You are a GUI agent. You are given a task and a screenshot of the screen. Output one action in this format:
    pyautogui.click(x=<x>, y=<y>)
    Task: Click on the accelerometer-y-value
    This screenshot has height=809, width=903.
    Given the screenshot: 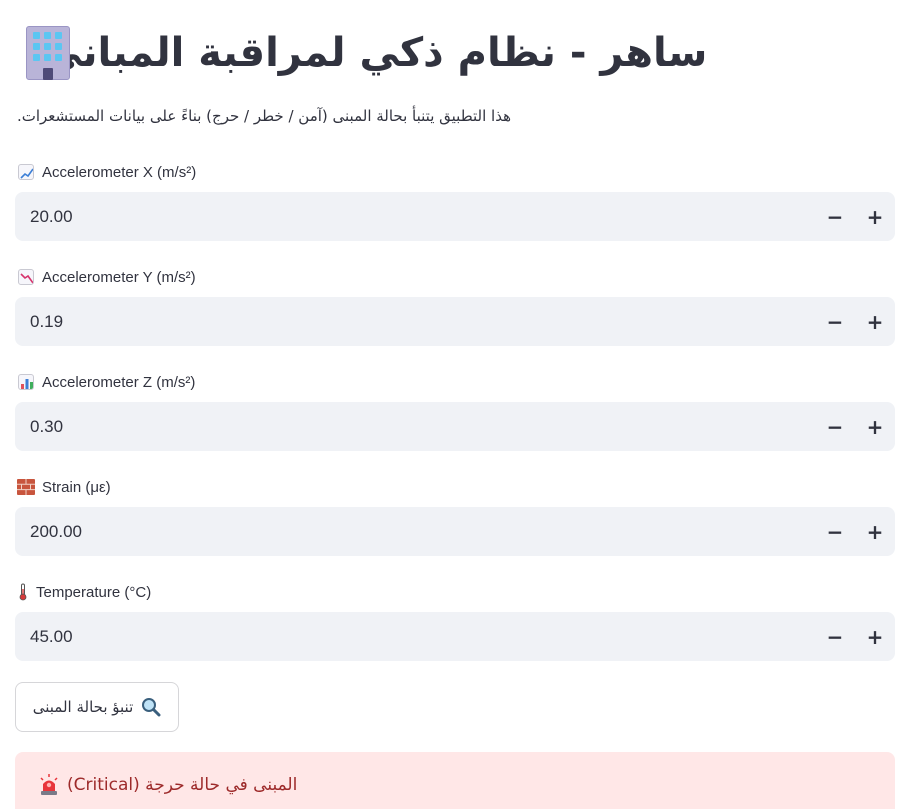 What is the action you would take?
    pyautogui.click(x=415, y=321)
    